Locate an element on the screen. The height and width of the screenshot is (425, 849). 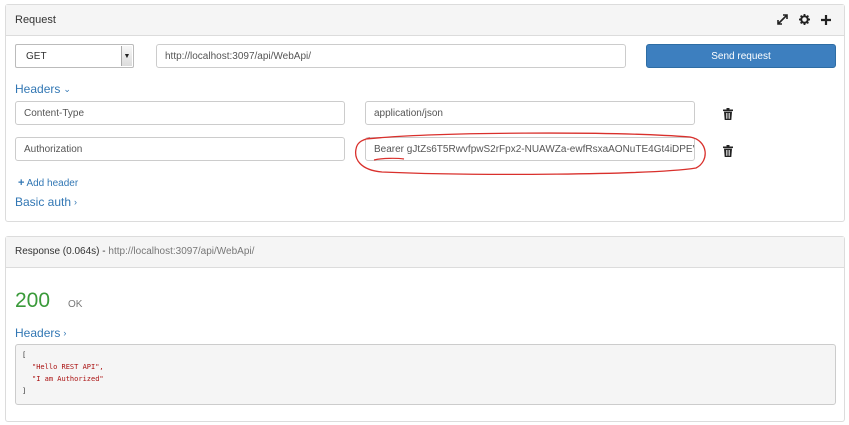
response-headers-label: Headers is located at coordinates (38, 333).